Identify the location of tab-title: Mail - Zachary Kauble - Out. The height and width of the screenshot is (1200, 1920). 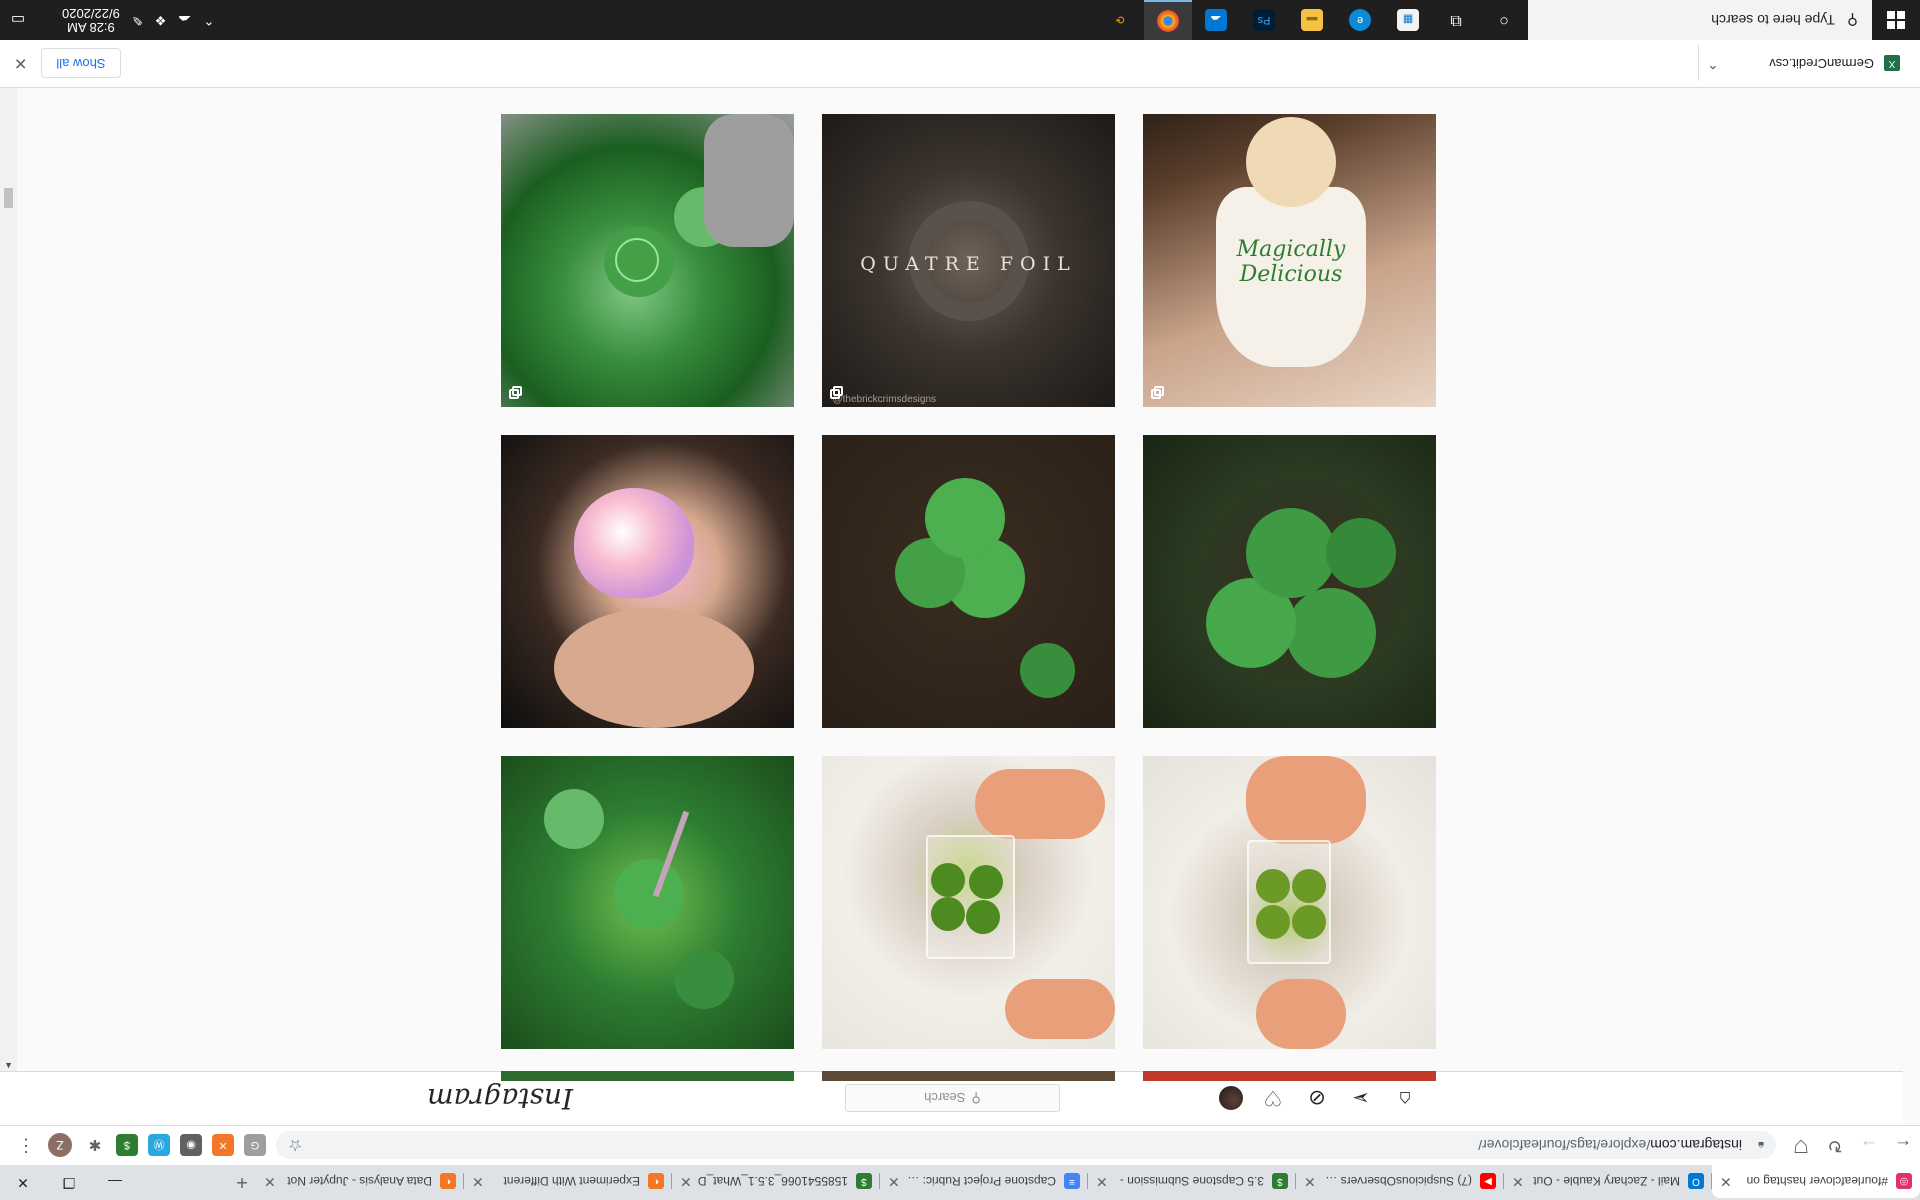
(1606, 1181).